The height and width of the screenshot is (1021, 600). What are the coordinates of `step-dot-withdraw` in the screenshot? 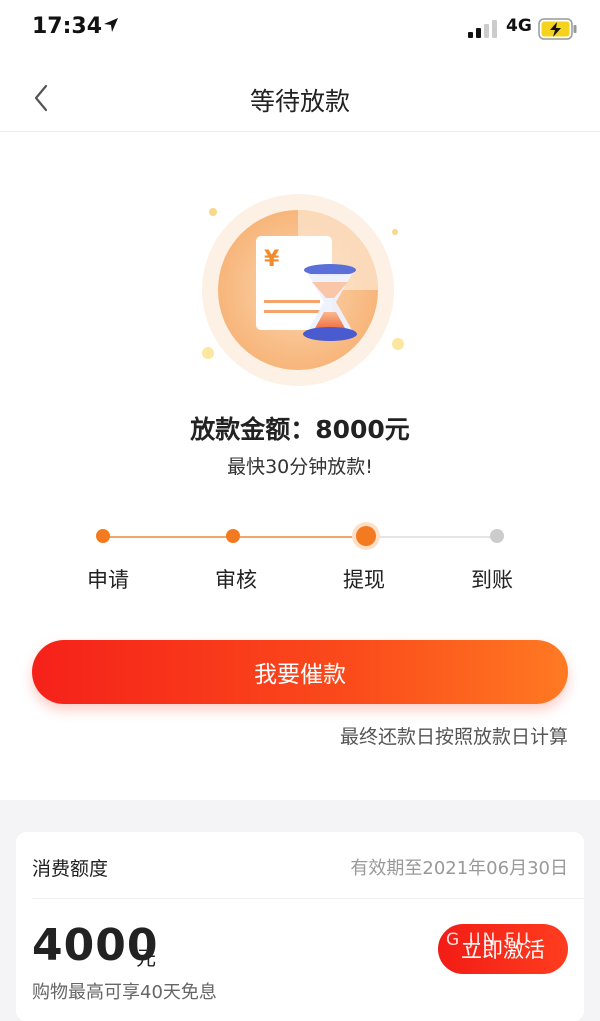 It's located at (366, 536).